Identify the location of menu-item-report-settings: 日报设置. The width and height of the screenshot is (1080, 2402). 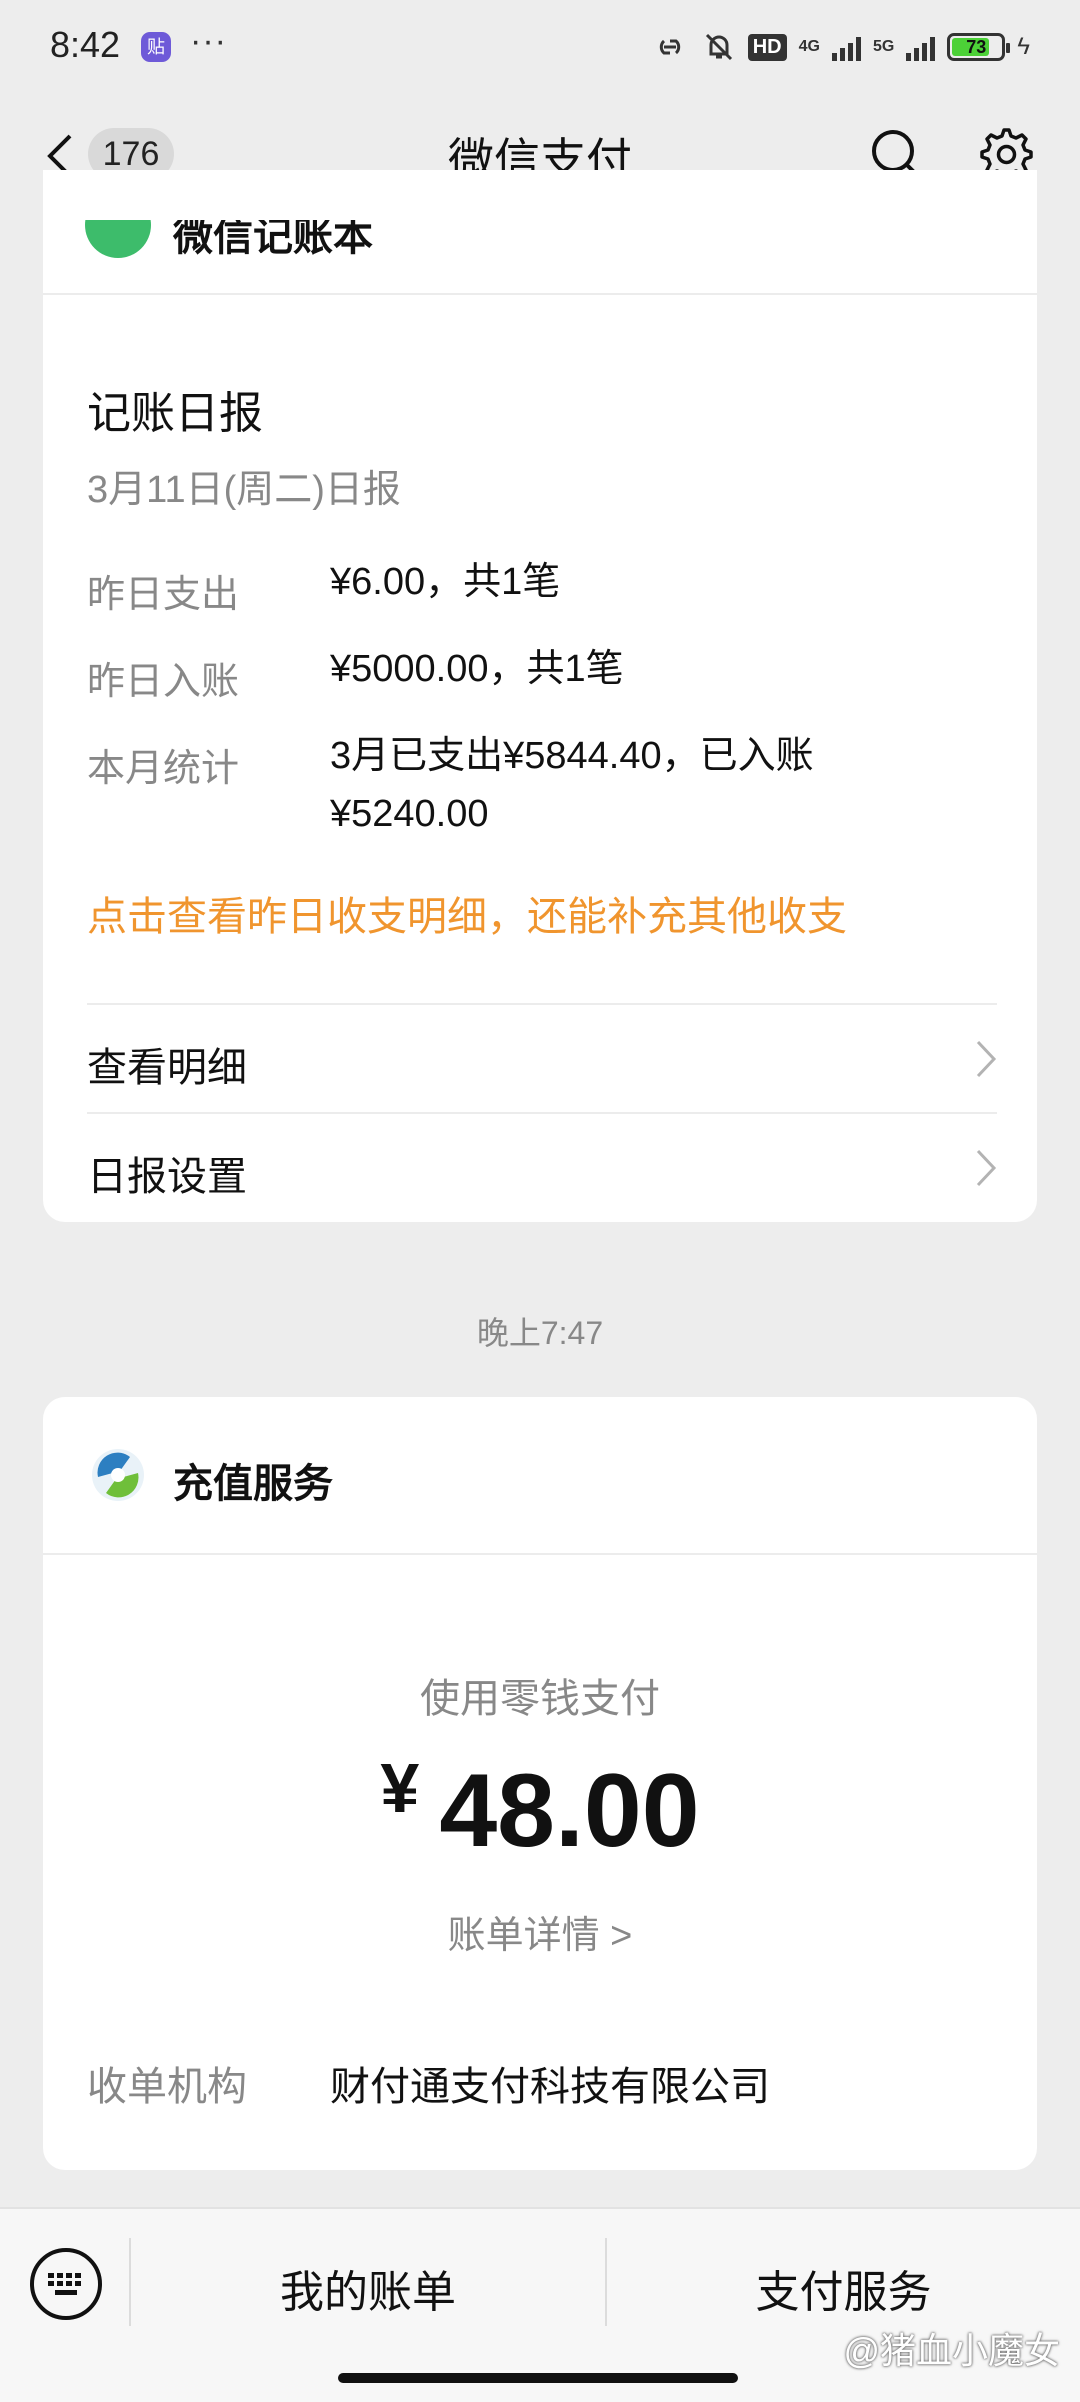
(542, 1168).